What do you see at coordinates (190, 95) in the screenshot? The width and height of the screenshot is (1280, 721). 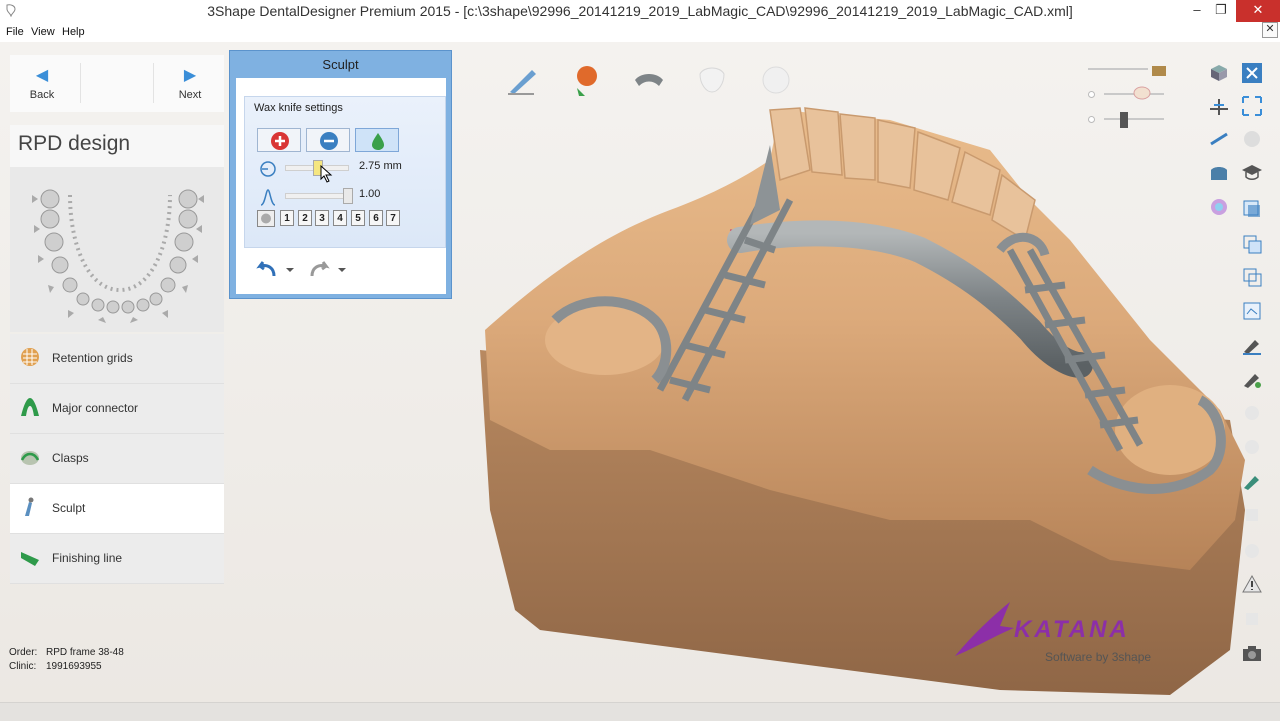 I see `next-label: Next` at bounding box center [190, 95].